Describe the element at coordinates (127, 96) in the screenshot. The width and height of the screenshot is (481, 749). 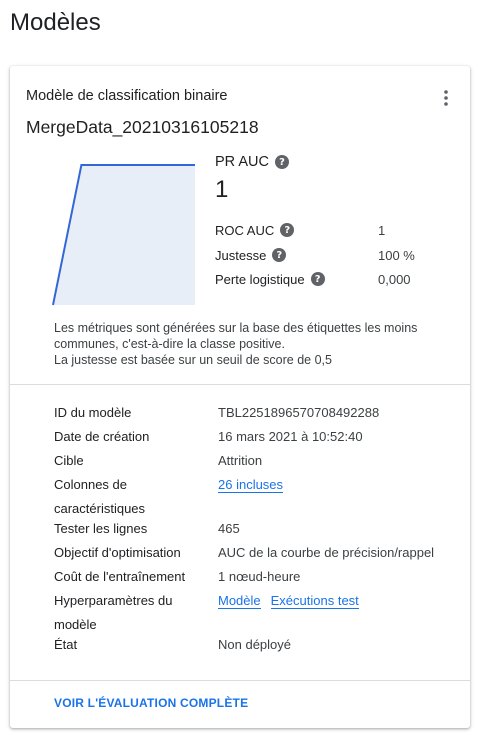
I see `model-type-label: Modèle de classification binaire` at that location.